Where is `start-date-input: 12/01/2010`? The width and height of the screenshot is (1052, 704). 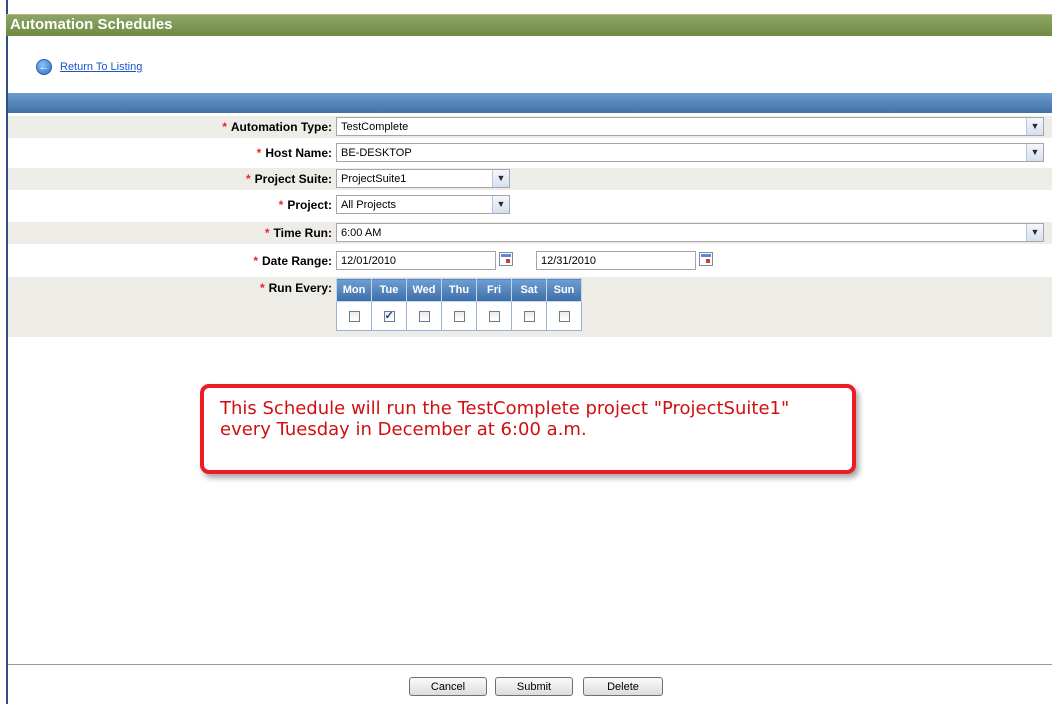 start-date-input: 12/01/2010 is located at coordinates (416, 260).